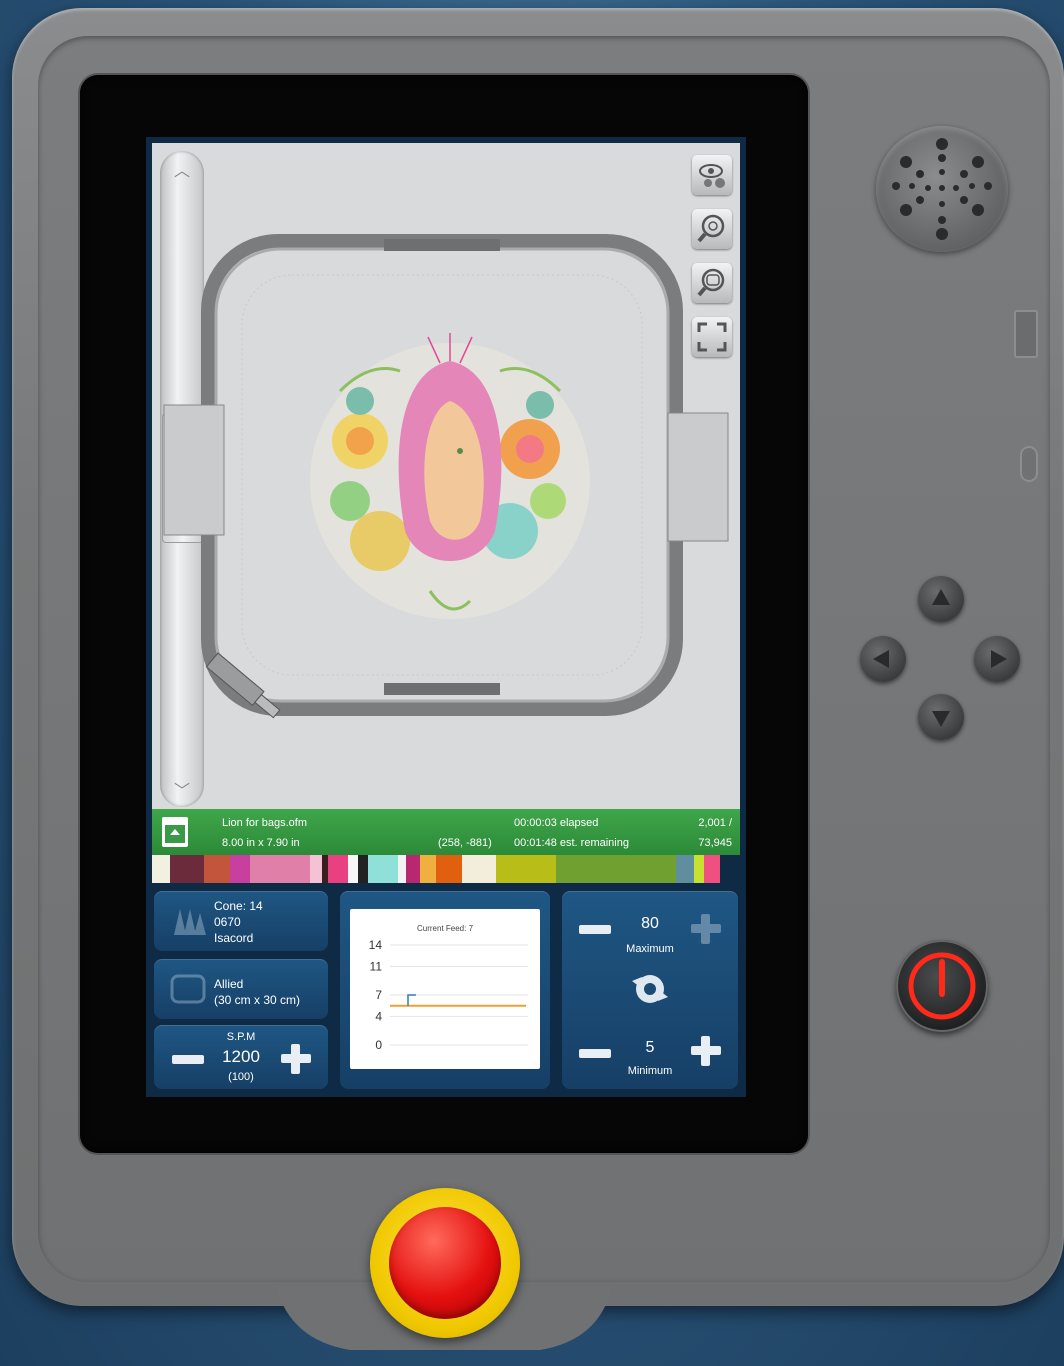 This screenshot has height=1366, width=1064. Describe the element at coordinates (241, 1037) in the screenshot. I see `spm-label: S.P.M` at that location.